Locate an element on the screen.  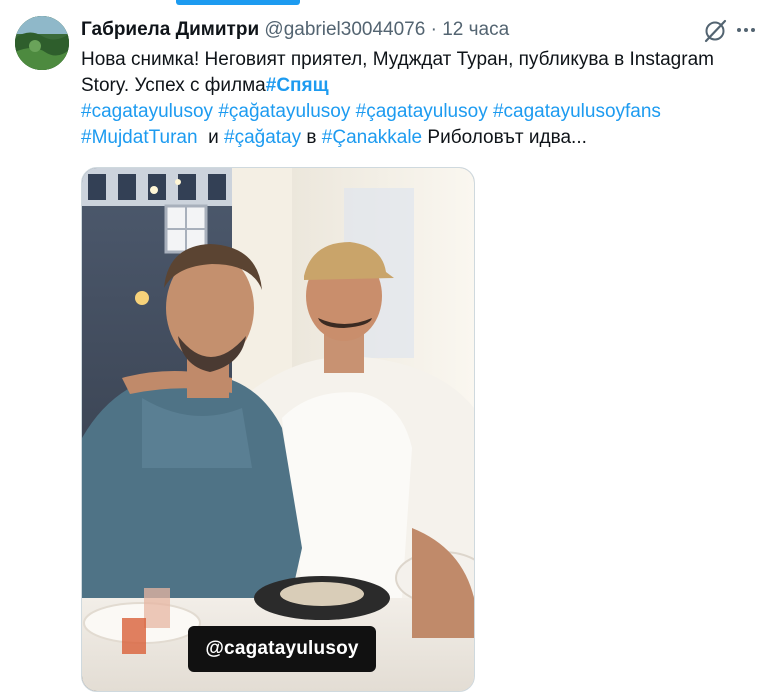
hashtag-link: #Спящ is located at coordinates (297, 85).